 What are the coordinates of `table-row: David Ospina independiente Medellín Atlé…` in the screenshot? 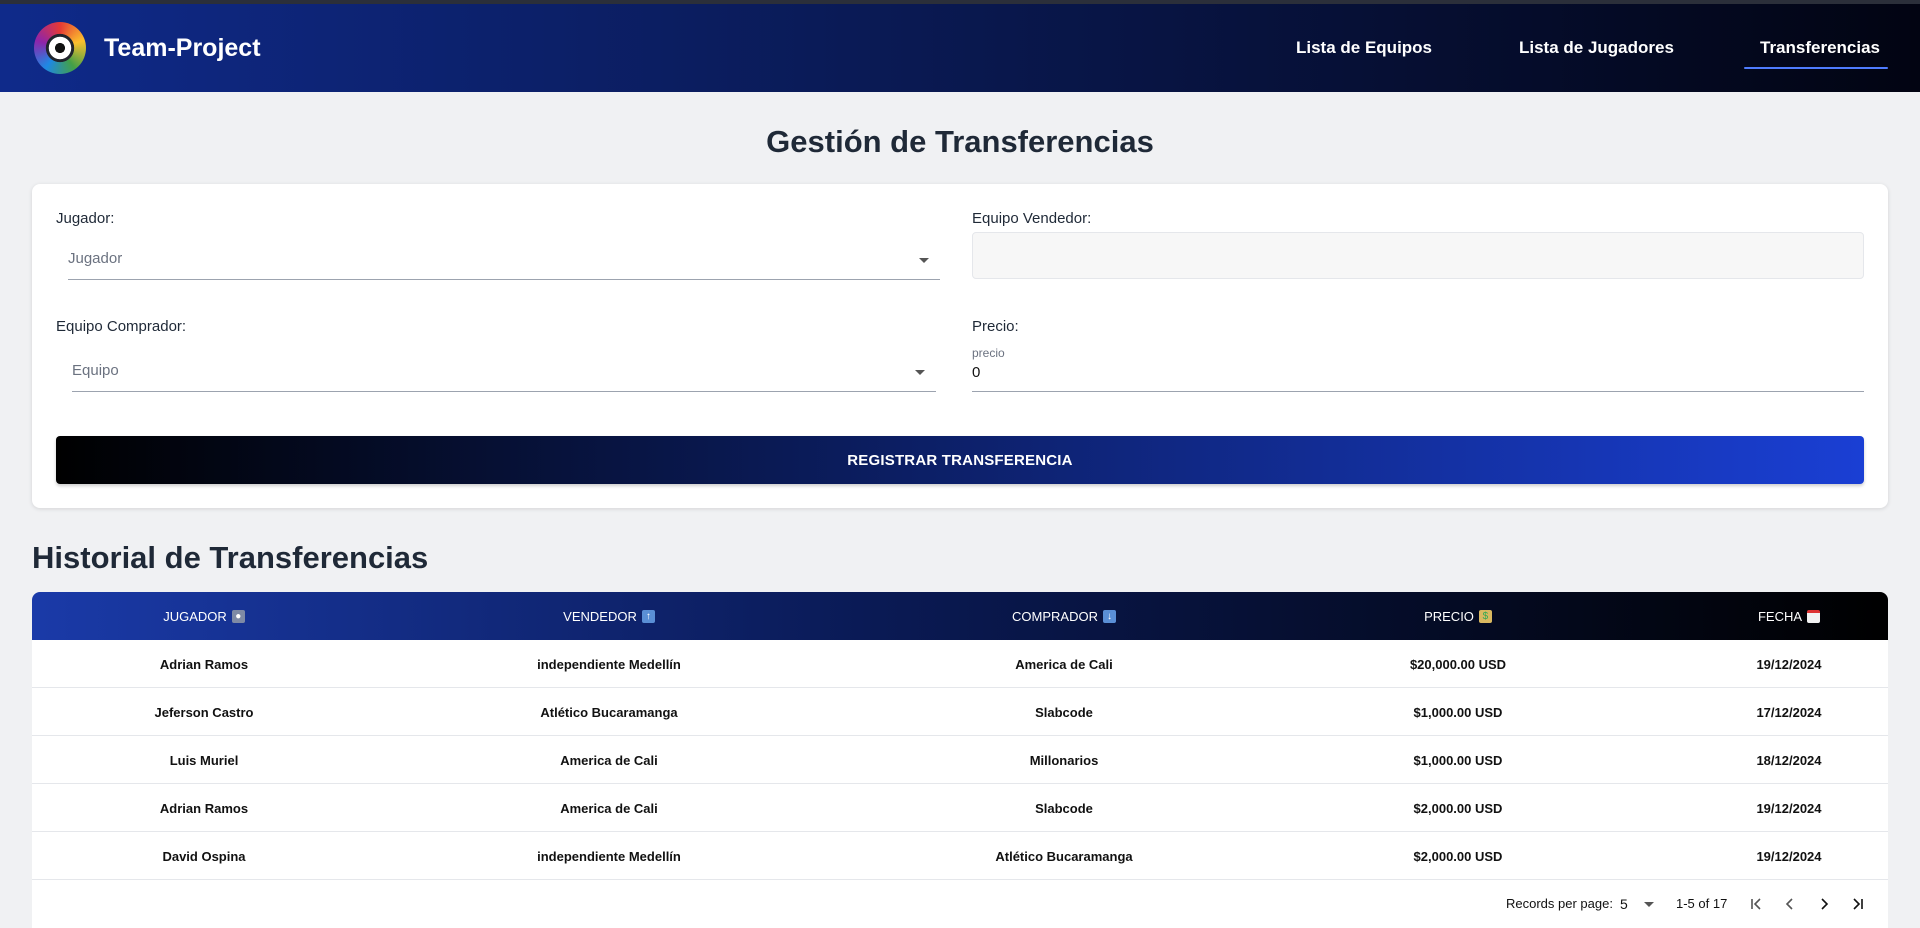 It's located at (960, 856).